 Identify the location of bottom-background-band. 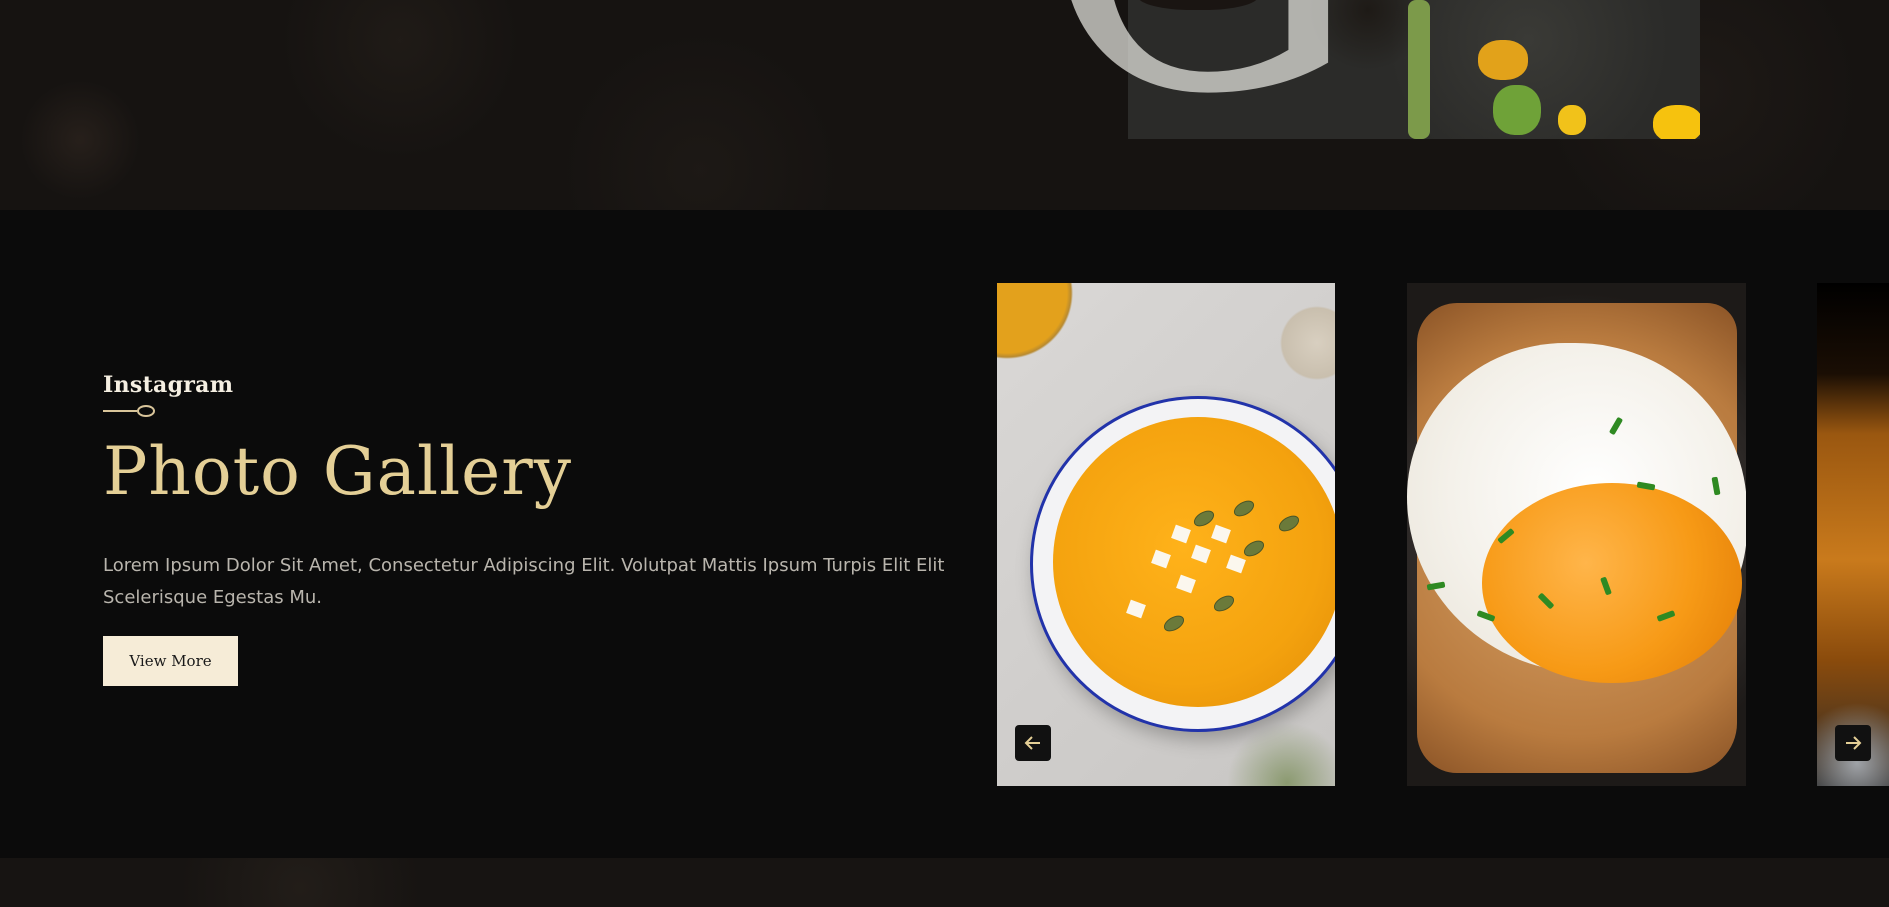
(944, 882).